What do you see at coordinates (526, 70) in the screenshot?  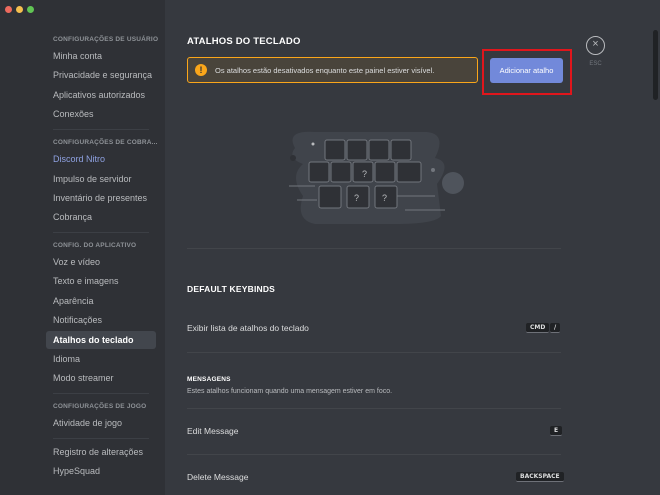 I see `add-keybind-button: Adicionar atalho` at bounding box center [526, 70].